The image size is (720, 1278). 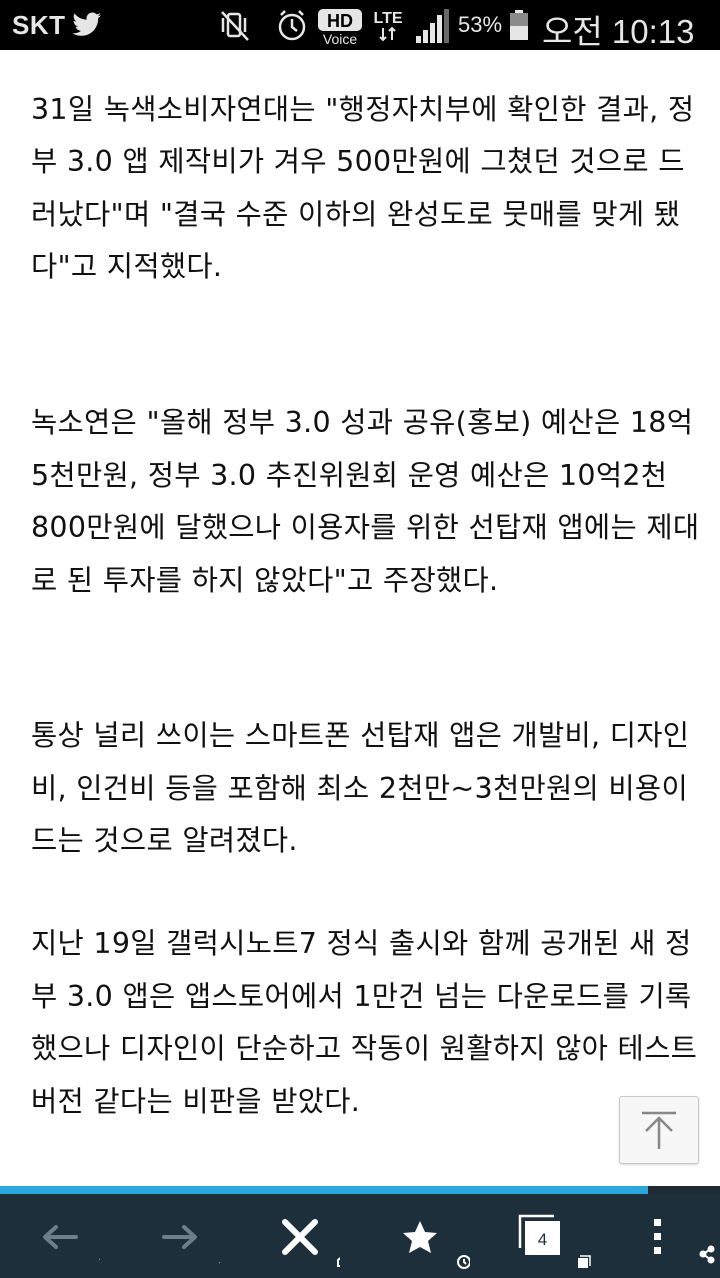 I want to click on status-icons: HD Voice LTE, so click(x=335, y=27).